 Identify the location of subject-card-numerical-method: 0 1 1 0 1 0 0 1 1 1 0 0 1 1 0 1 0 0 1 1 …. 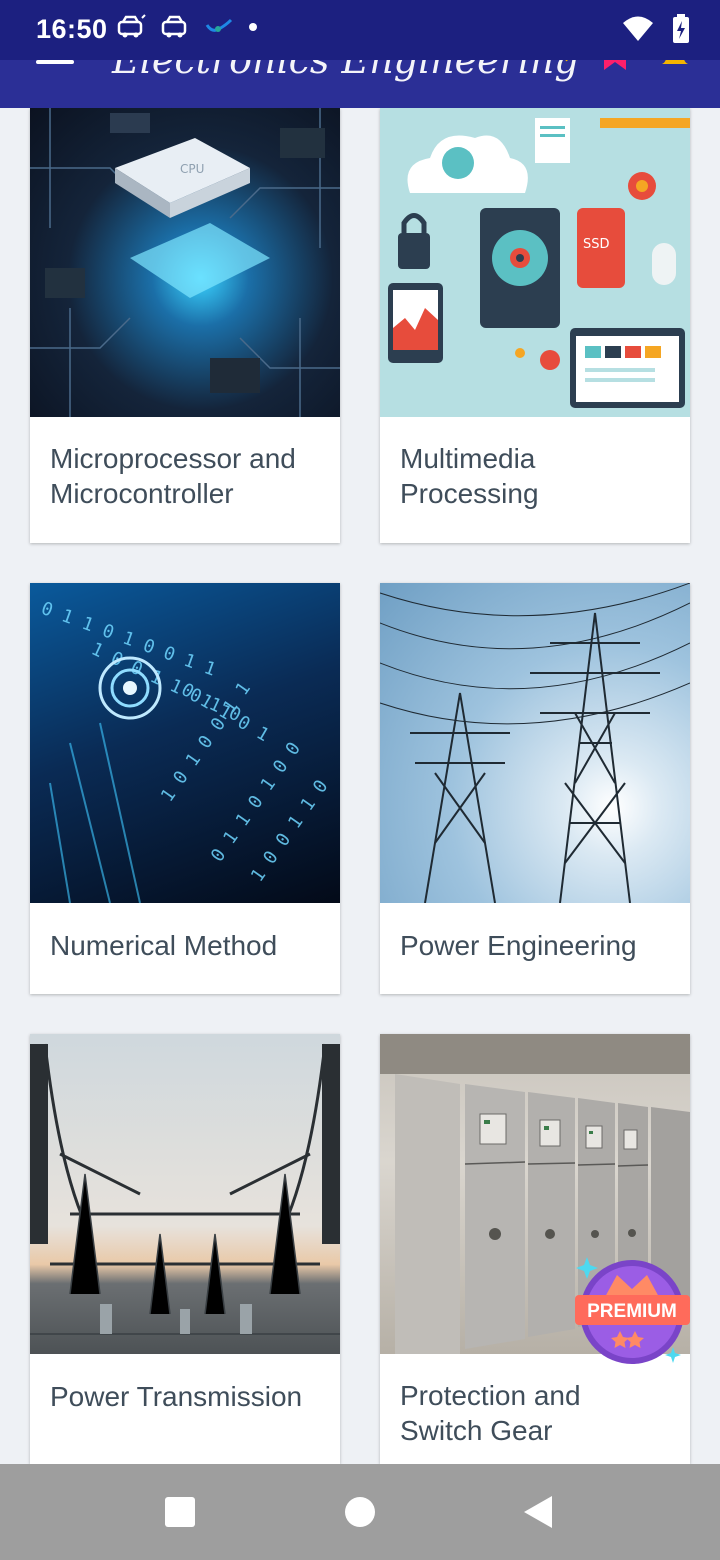
(185, 788).